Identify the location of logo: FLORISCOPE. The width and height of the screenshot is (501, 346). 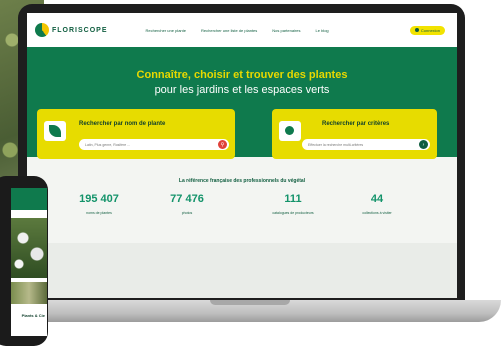
(71, 30).